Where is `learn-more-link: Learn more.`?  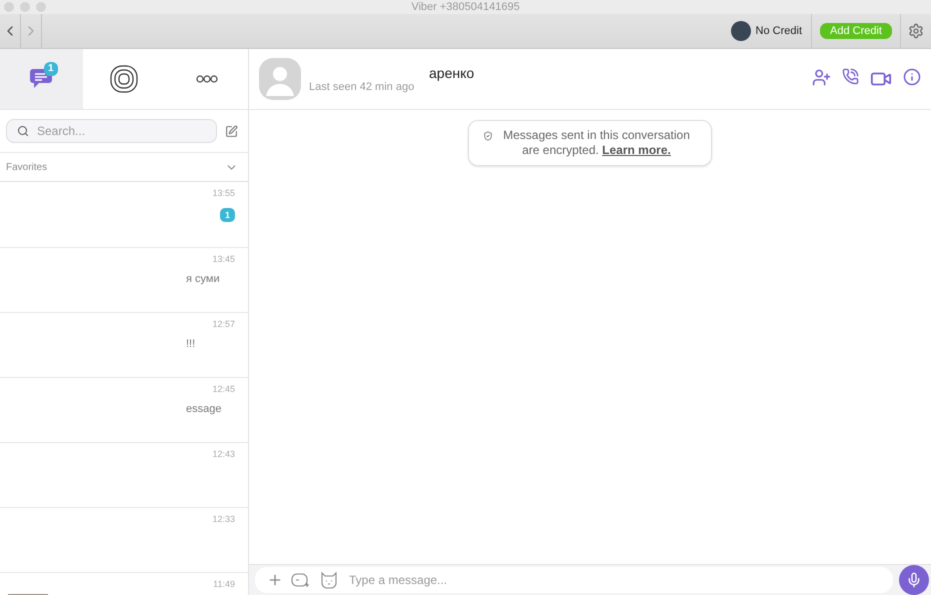 learn-more-link: Learn more. is located at coordinates (636, 150).